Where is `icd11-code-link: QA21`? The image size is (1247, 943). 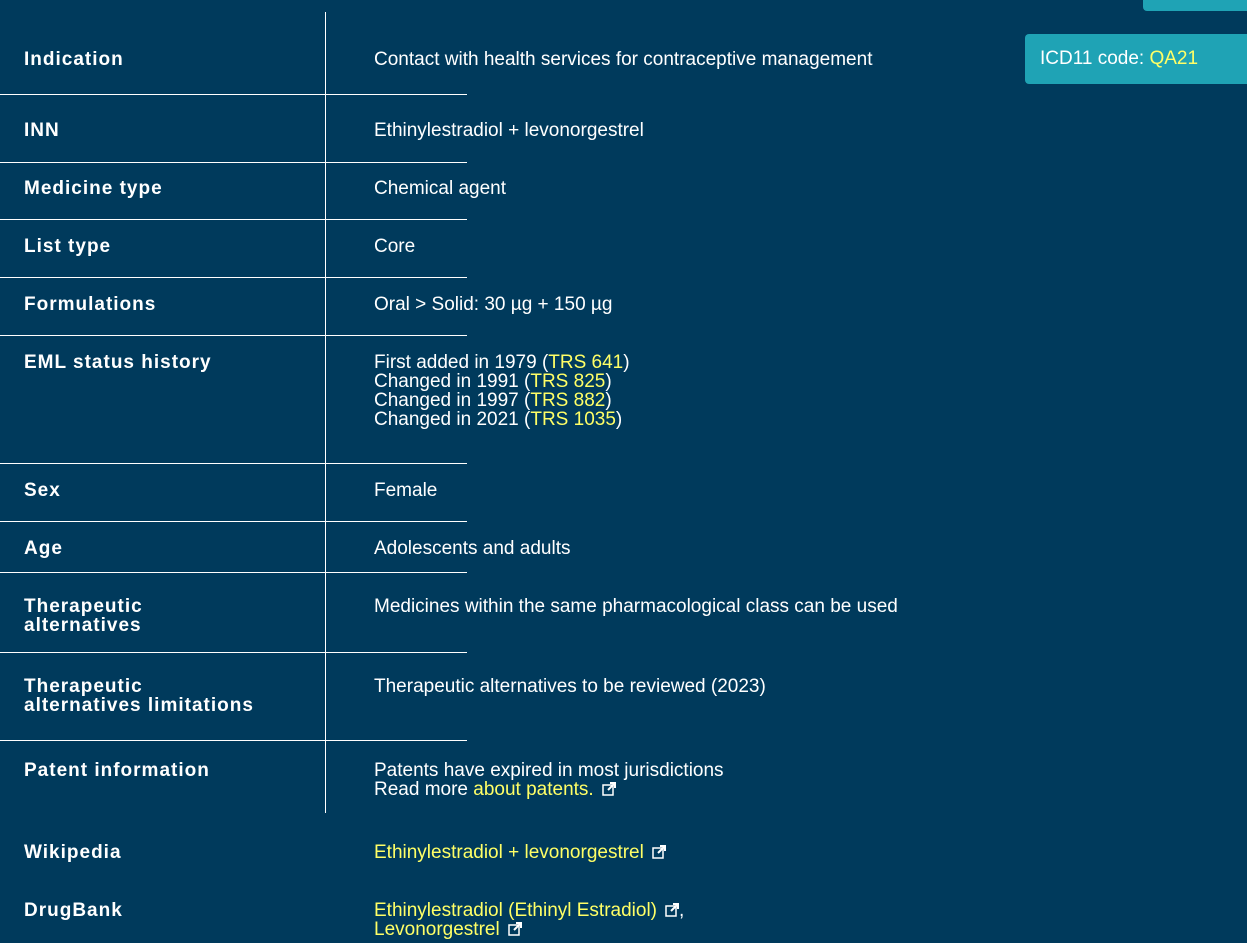
icd11-code-link: QA21 is located at coordinates (1173, 58).